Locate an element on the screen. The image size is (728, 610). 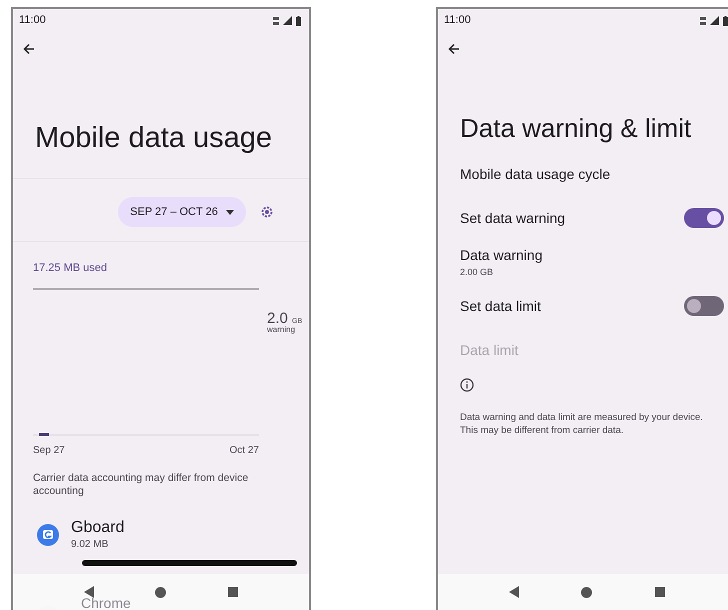
axis-label: Sep 27 is located at coordinates (49, 451).